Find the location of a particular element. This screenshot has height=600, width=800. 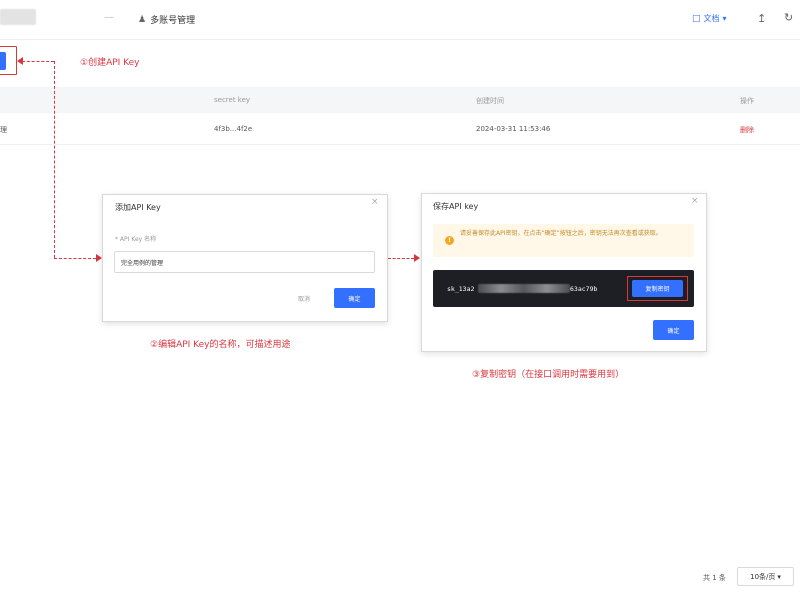

top-bar is located at coordinates (400, 20).